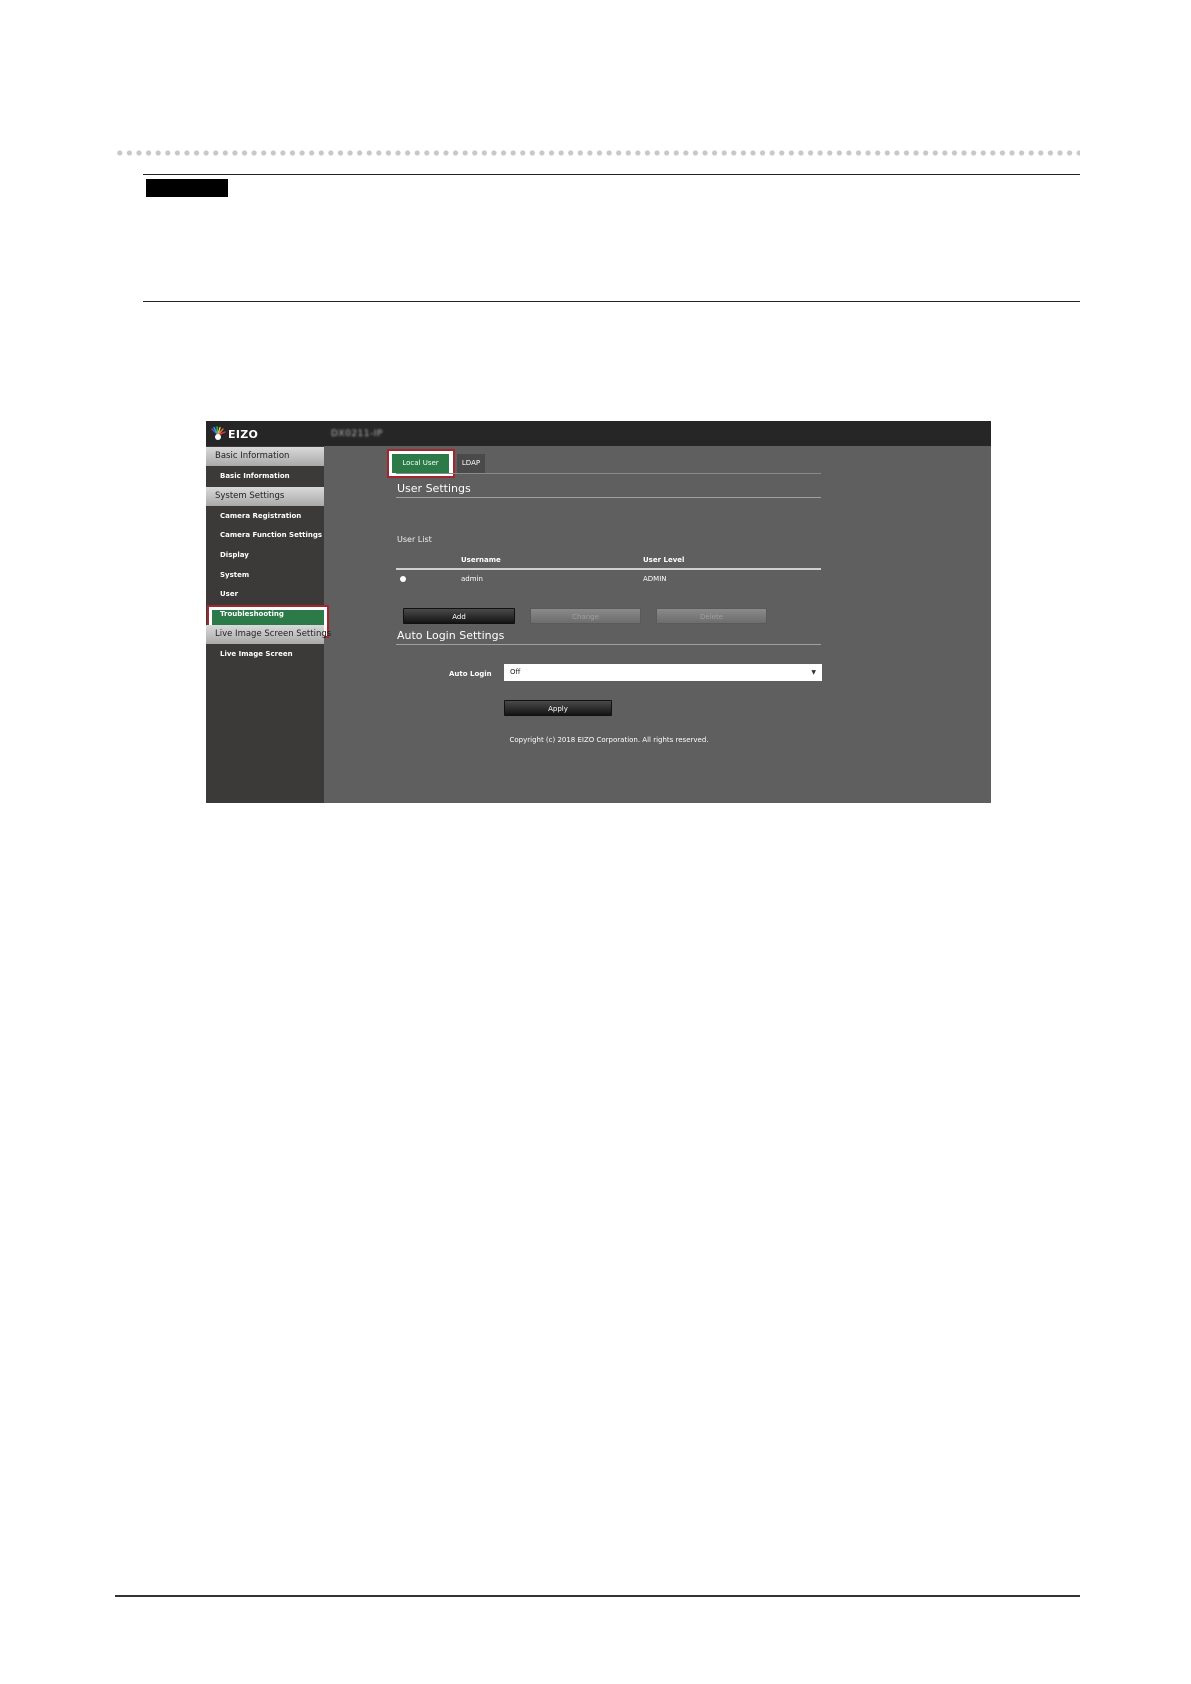  Describe the element at coordinates (265, 476) in the screenshot. I see `sidebar-item-basic-information: Basic Information` at that location.